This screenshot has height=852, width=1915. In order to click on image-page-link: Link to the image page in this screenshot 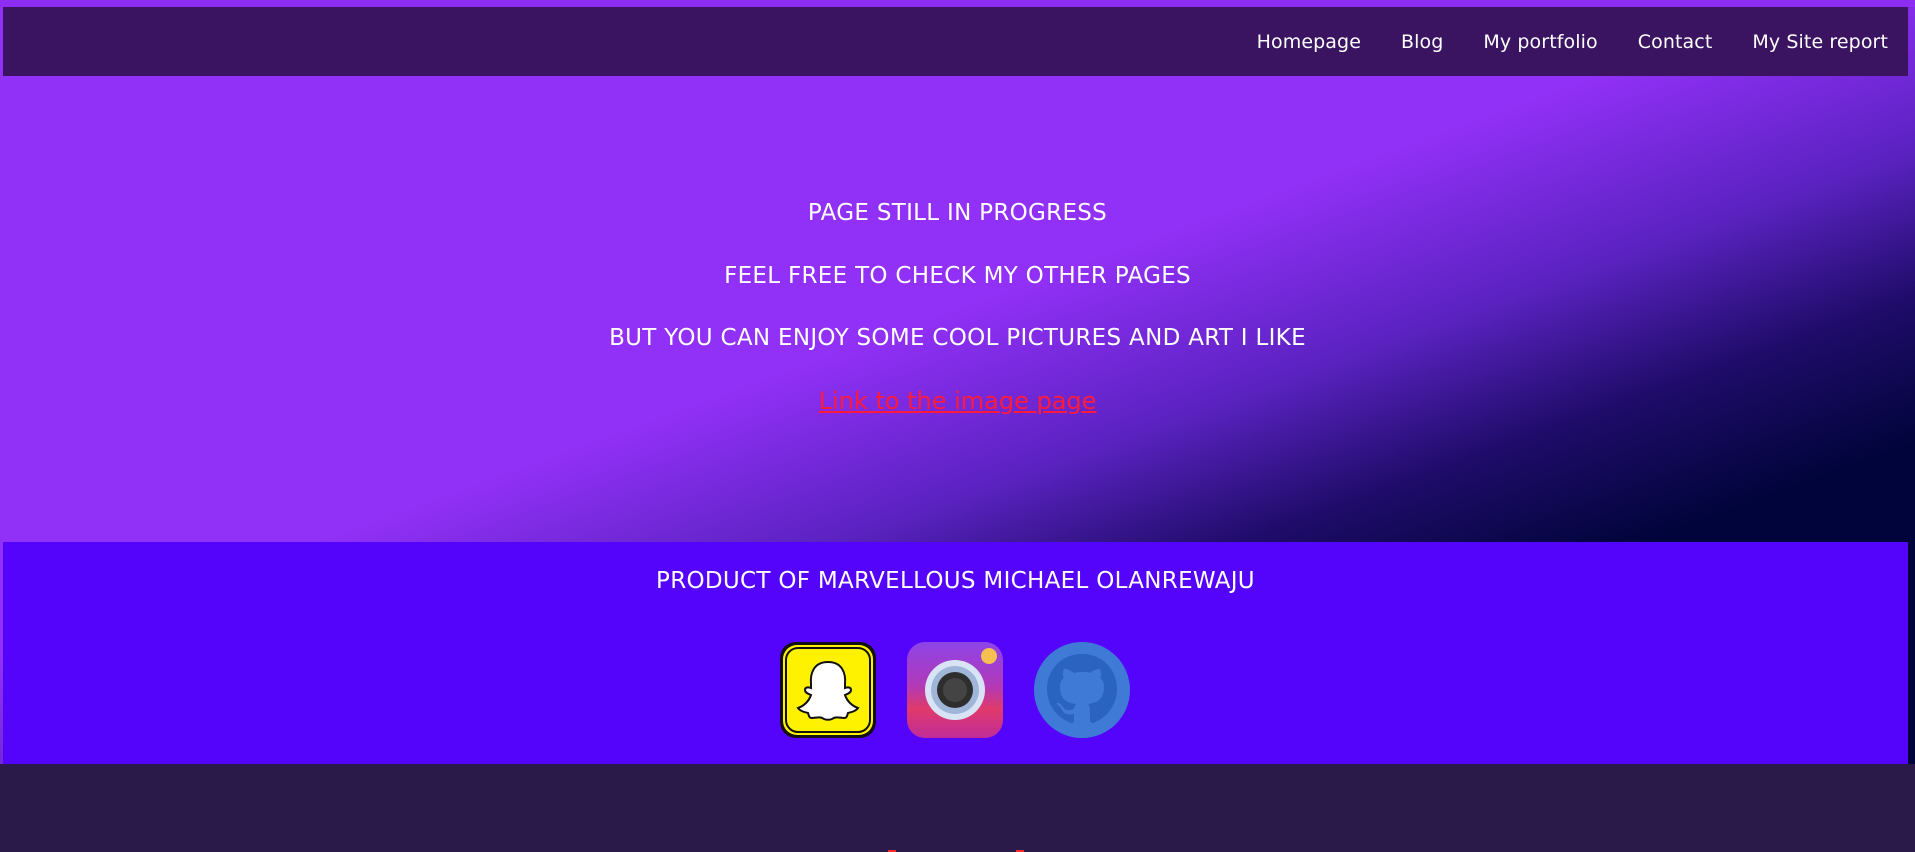, I will do `click(958, 401)`.